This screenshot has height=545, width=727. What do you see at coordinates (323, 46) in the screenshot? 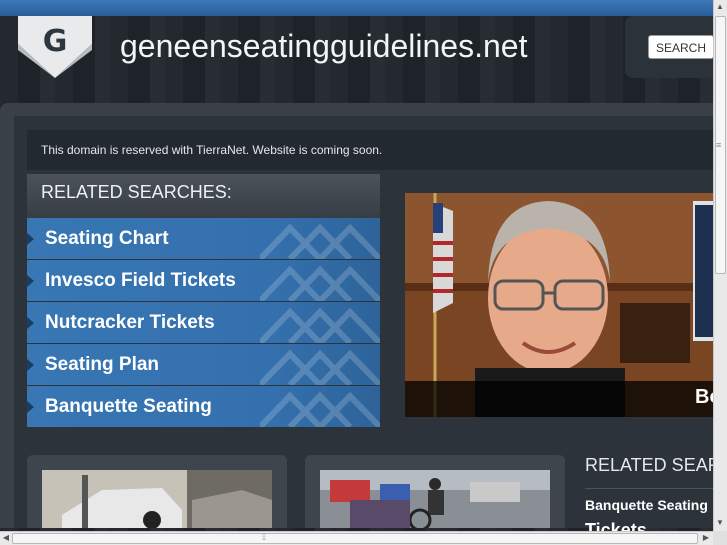
I see `site-title: geneenseatingguidelines.net` at bounding box center [323, 46].